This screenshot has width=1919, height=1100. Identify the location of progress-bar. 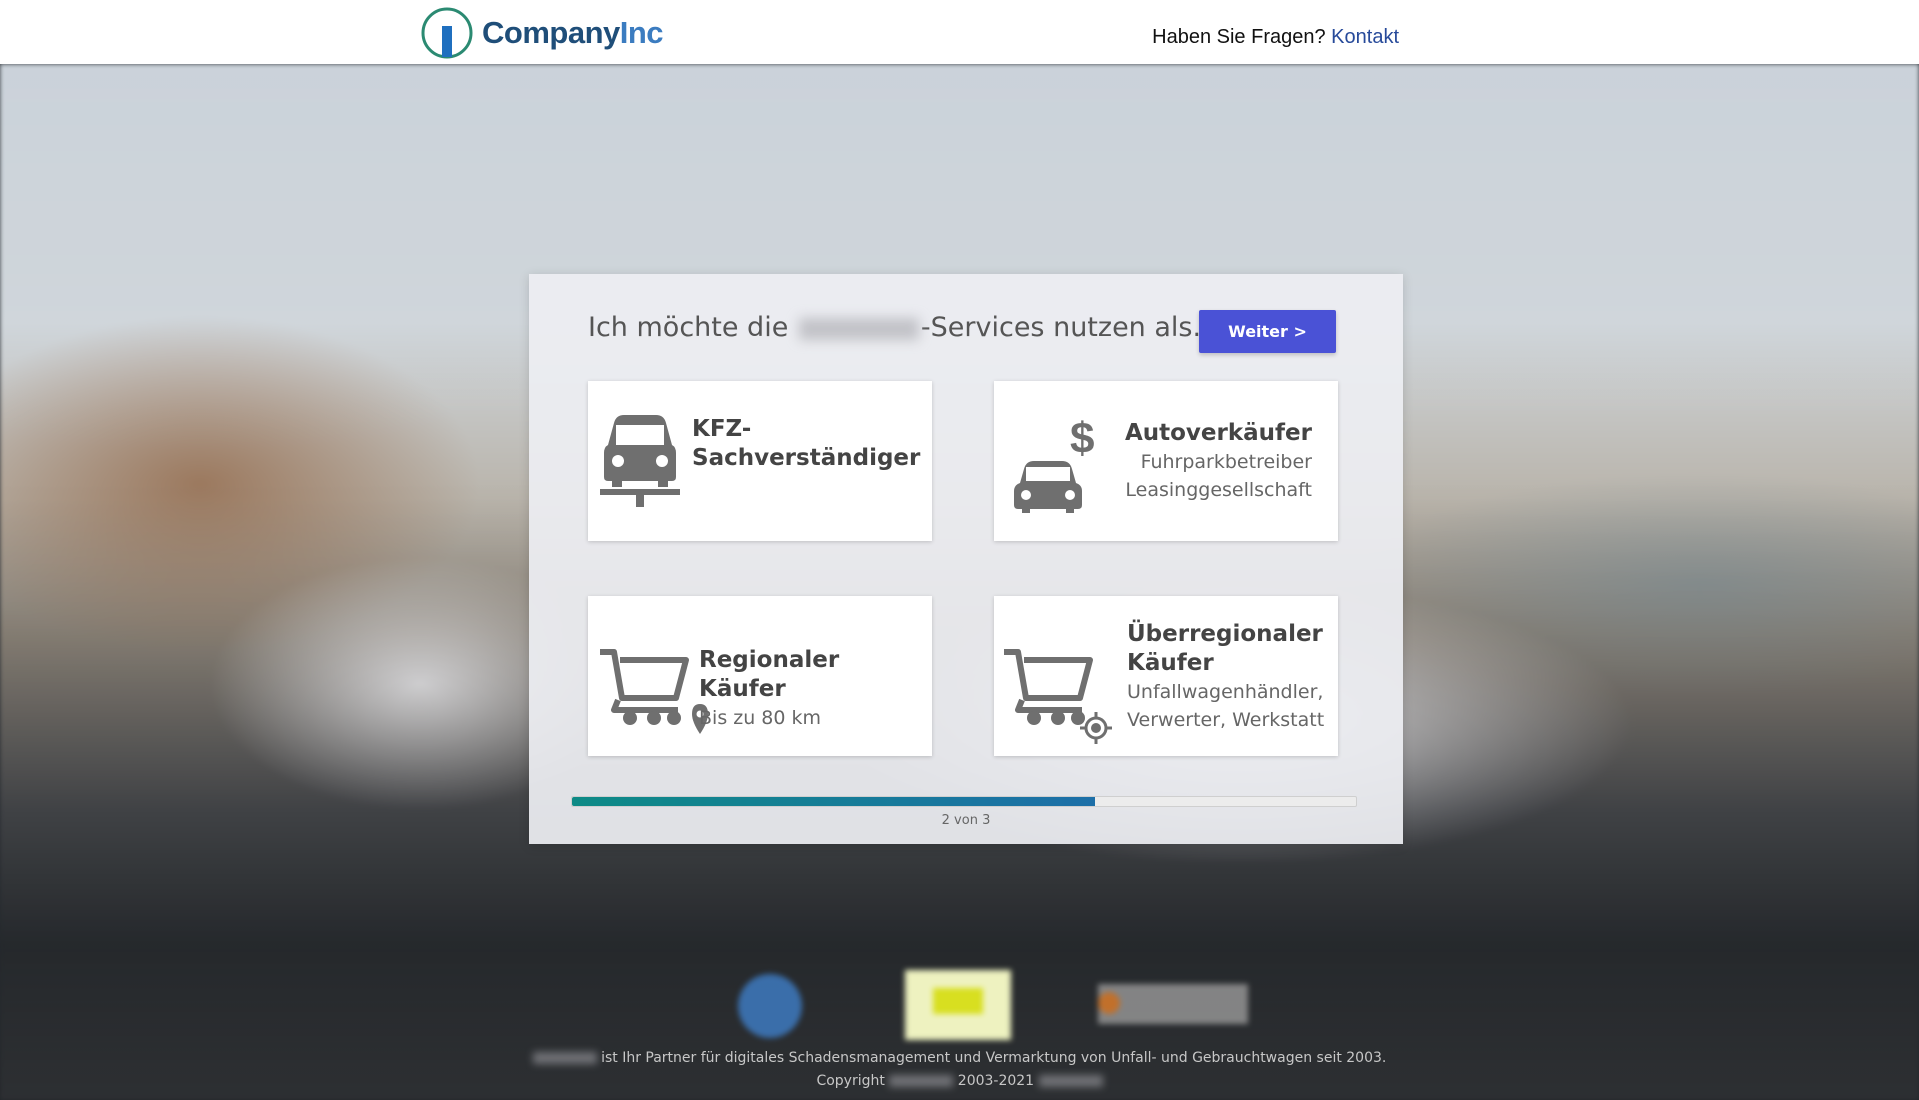
(964, 801).